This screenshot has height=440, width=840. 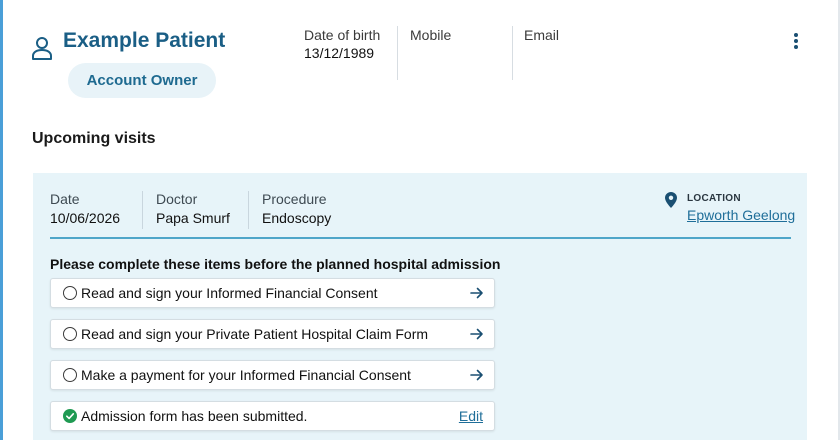 What do you see at coordinates (296, 208) in the screenshot?
I see `visit-procedure: Procedure Endoscopy` at bounding box center [296, 208].